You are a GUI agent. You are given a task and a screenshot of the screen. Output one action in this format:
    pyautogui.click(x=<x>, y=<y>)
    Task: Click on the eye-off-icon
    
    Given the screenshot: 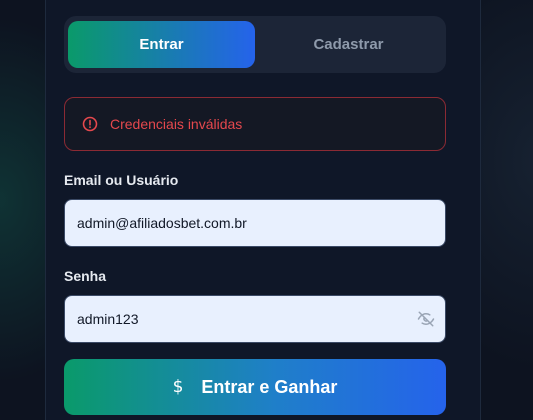 What is the action you would take?
    pyautogui.click(x=426, y=319)
    